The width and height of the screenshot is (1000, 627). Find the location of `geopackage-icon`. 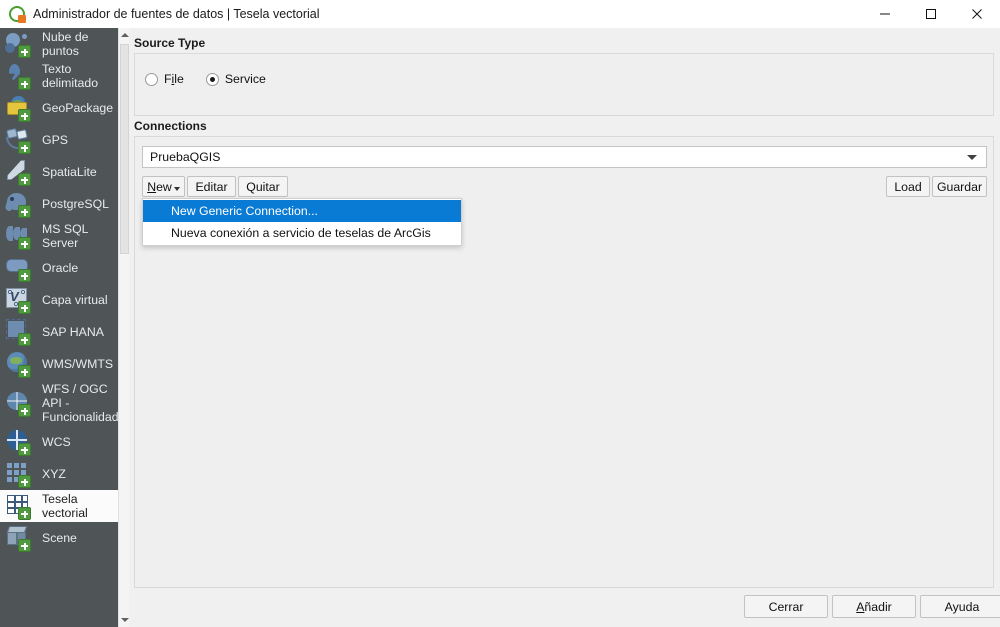

geopackage-icon is located at coordinates (21, 108).